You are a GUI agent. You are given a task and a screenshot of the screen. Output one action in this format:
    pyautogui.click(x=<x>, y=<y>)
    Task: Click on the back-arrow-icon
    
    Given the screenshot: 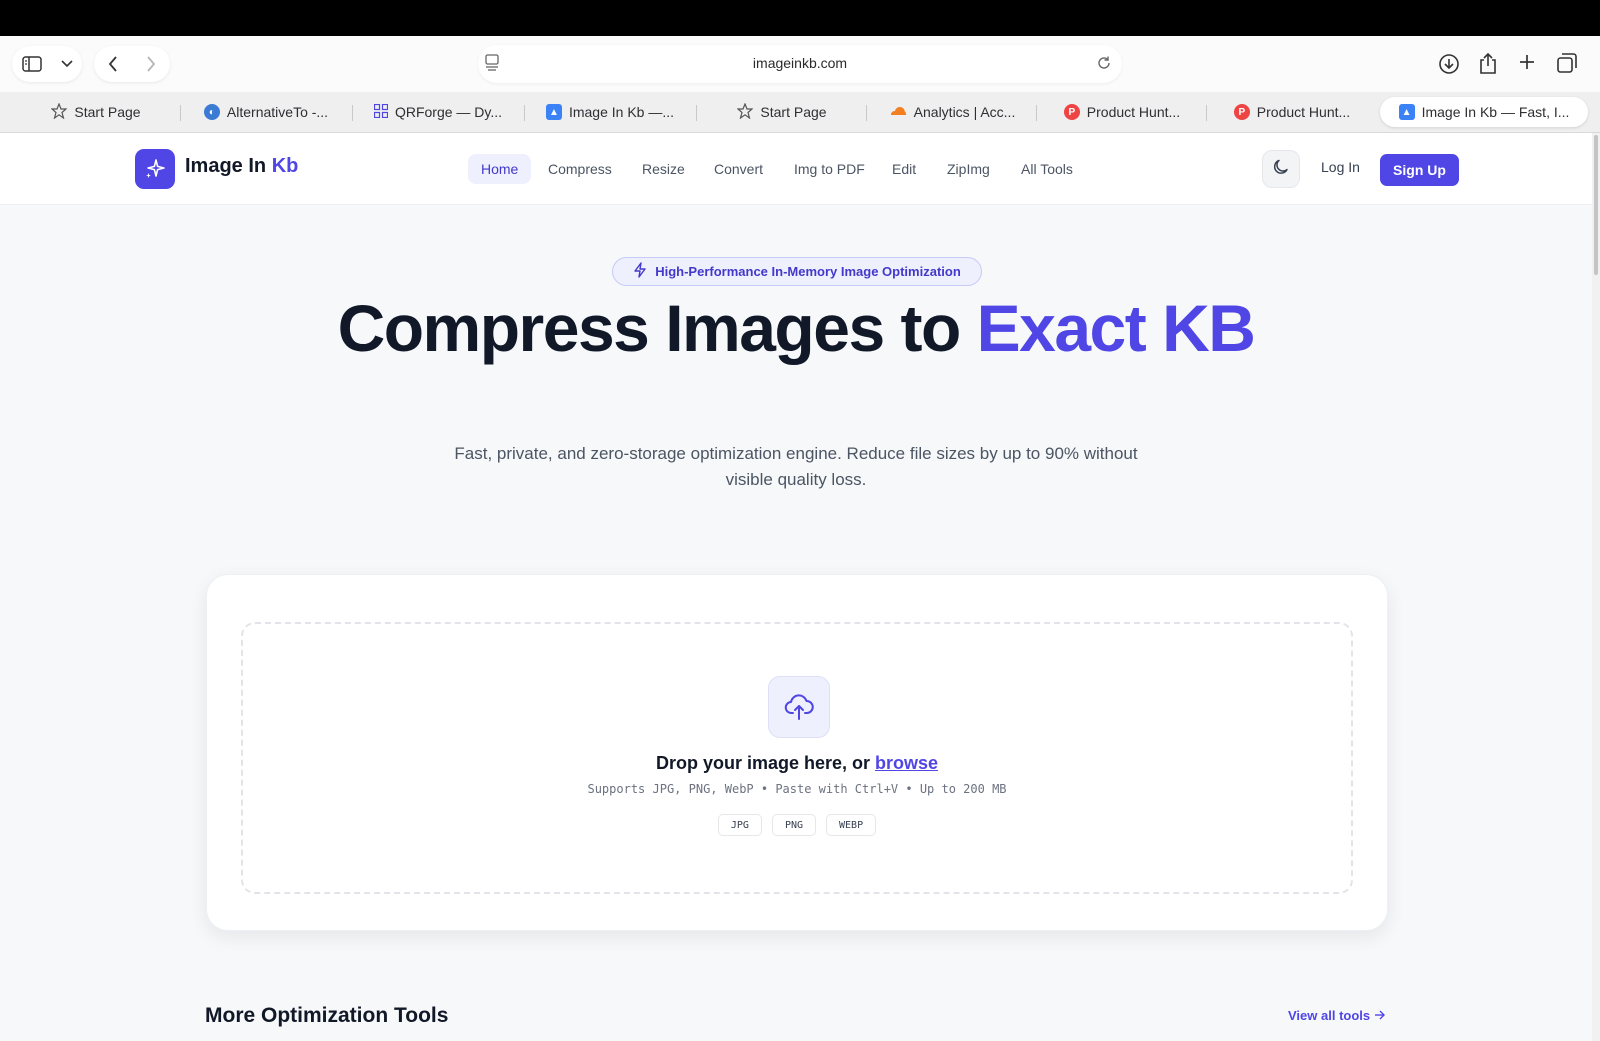 What is the action you would take?
    pyautogui.click(x=113, y=64)
    